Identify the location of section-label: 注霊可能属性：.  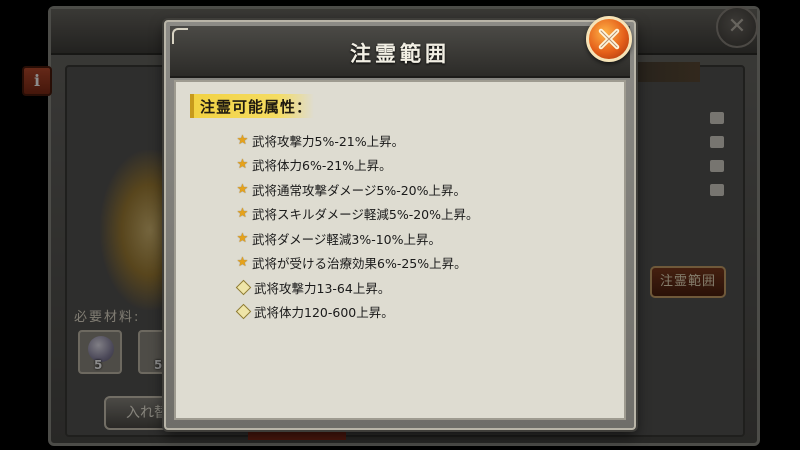
(252, 106).